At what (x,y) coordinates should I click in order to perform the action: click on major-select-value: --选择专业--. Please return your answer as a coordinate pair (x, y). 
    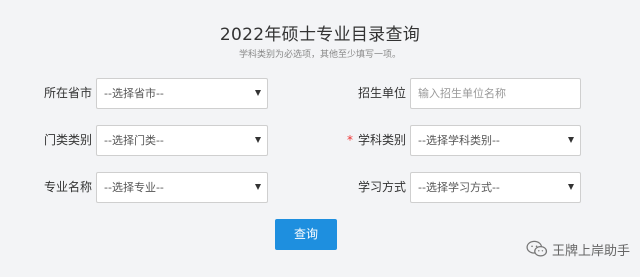
    Looking at the image, I should click on (134, 187).